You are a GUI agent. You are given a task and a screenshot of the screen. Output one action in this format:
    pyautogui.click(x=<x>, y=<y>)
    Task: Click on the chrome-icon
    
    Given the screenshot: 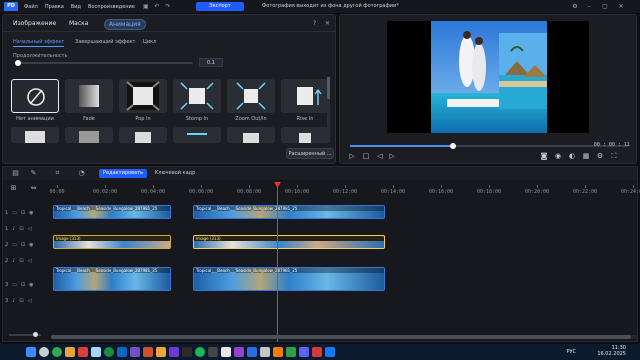 What is the action you would take?
    pyautogui.click(x=57, y=352)
    